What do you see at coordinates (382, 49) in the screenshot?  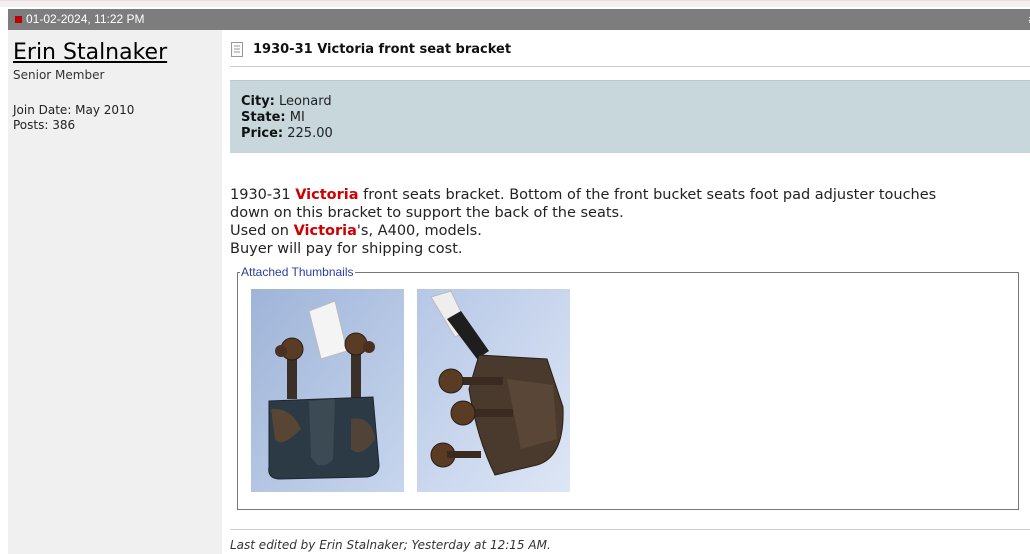 I see `post-title: 1930-31 Victoria front seat bracket` at bounding box center [382, 49].